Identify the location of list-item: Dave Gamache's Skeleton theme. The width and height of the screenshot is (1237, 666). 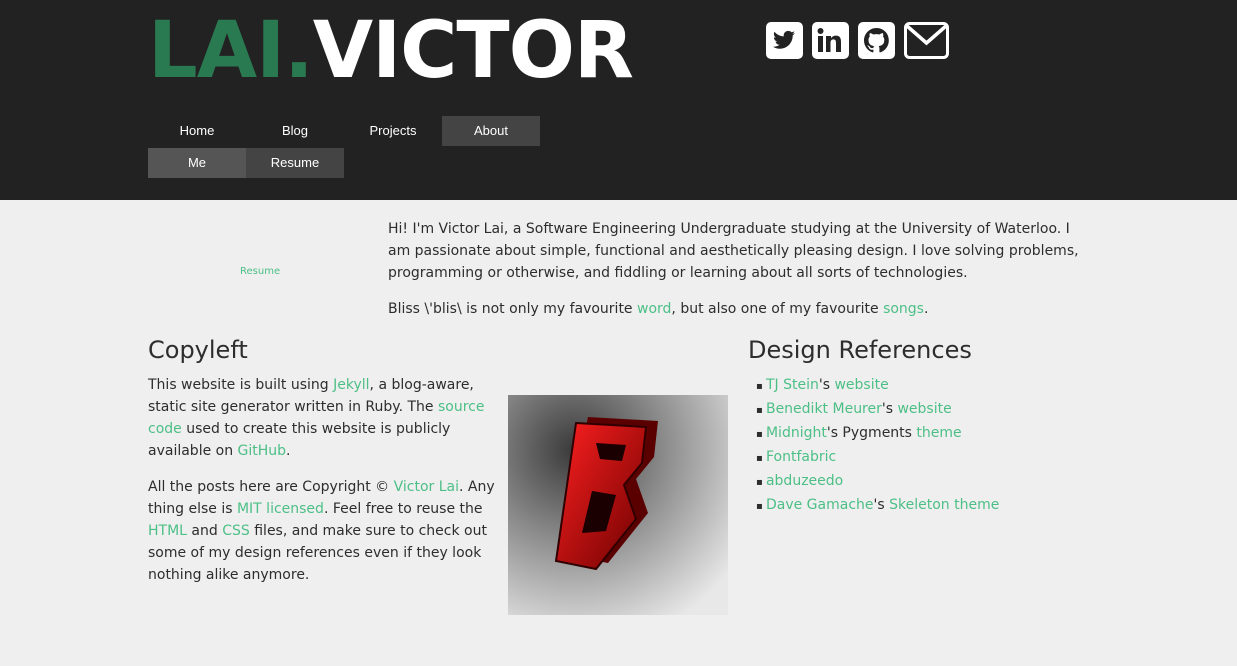
(877, 506).